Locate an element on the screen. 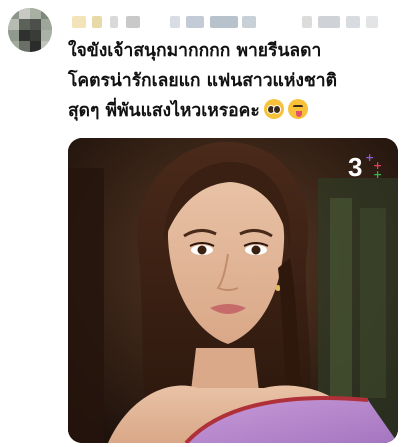  face-with-tongue-icon is located at coordinates (297, 109).